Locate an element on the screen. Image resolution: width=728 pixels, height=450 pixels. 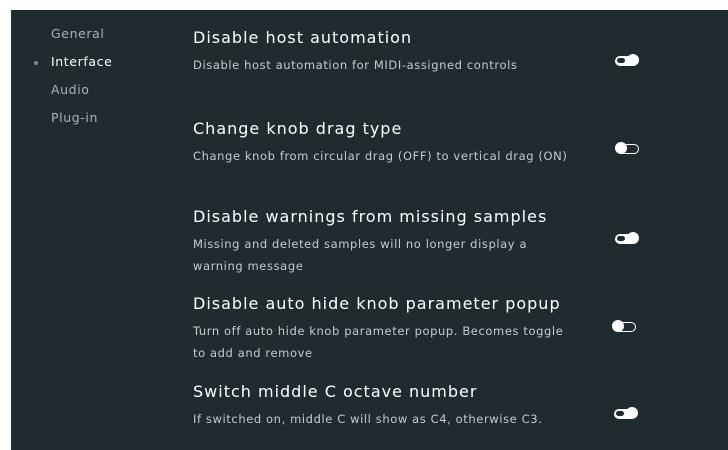
toggle-disable-auto-hide-popup is located at coordinates (624, 326).